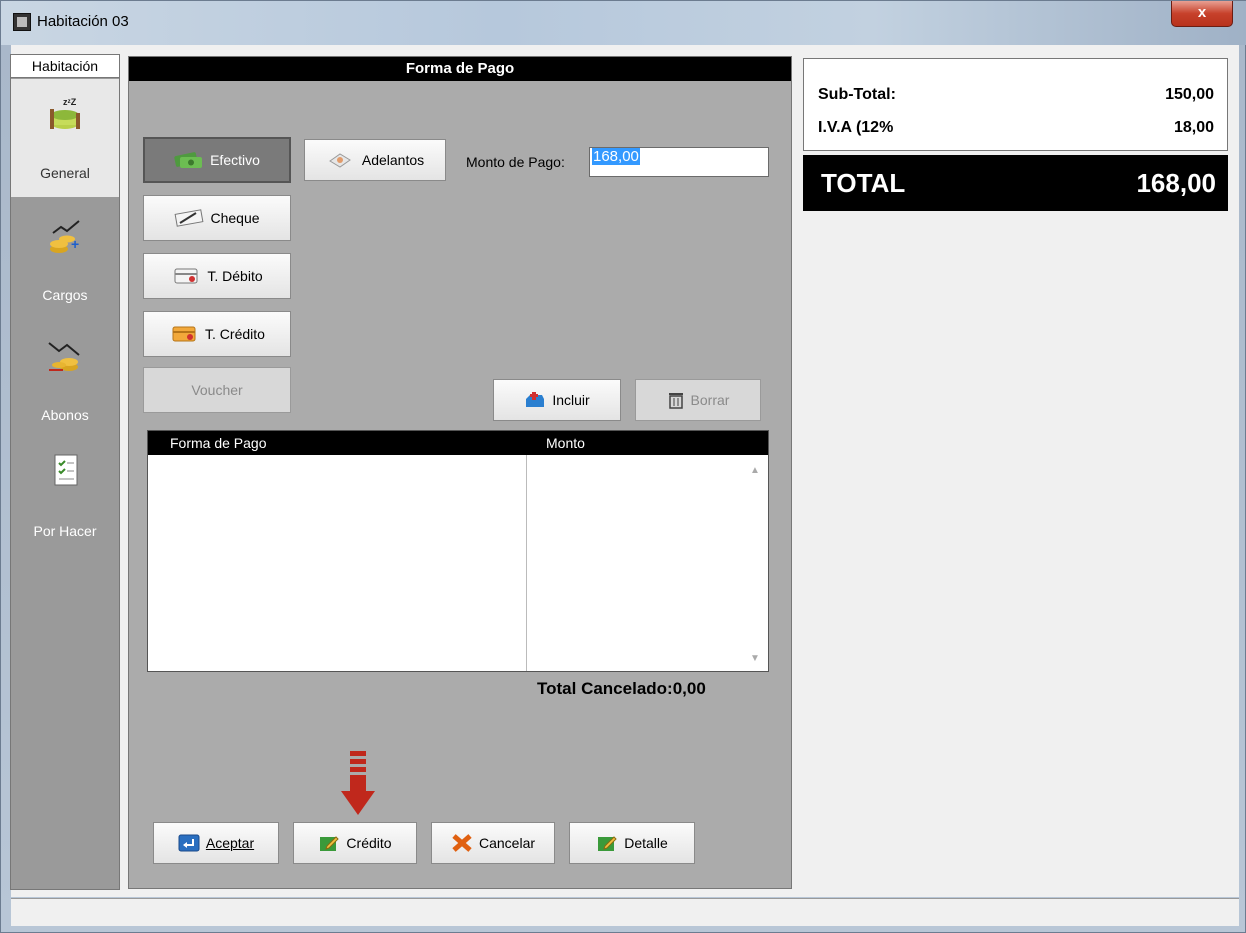  Describe the element at coordinates (65, 295) in the screenshot. I see `sidebar-item-label: Cargos` at that location.